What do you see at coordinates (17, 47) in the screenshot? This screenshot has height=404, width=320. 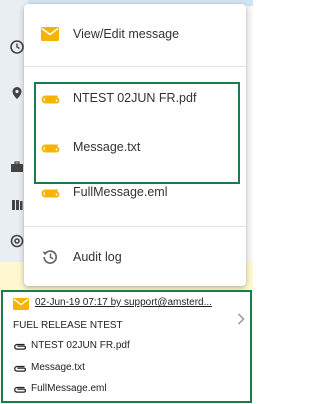 I see `clock-icon` at bounding box center [17, 47].